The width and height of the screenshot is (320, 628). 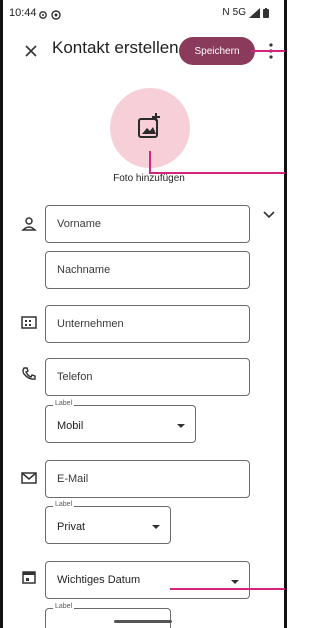 What do you see at coordinates (143, 15) in the screenshot?
I see `status-bar: 10:44 N 5G` at bounding box center [143, 15].